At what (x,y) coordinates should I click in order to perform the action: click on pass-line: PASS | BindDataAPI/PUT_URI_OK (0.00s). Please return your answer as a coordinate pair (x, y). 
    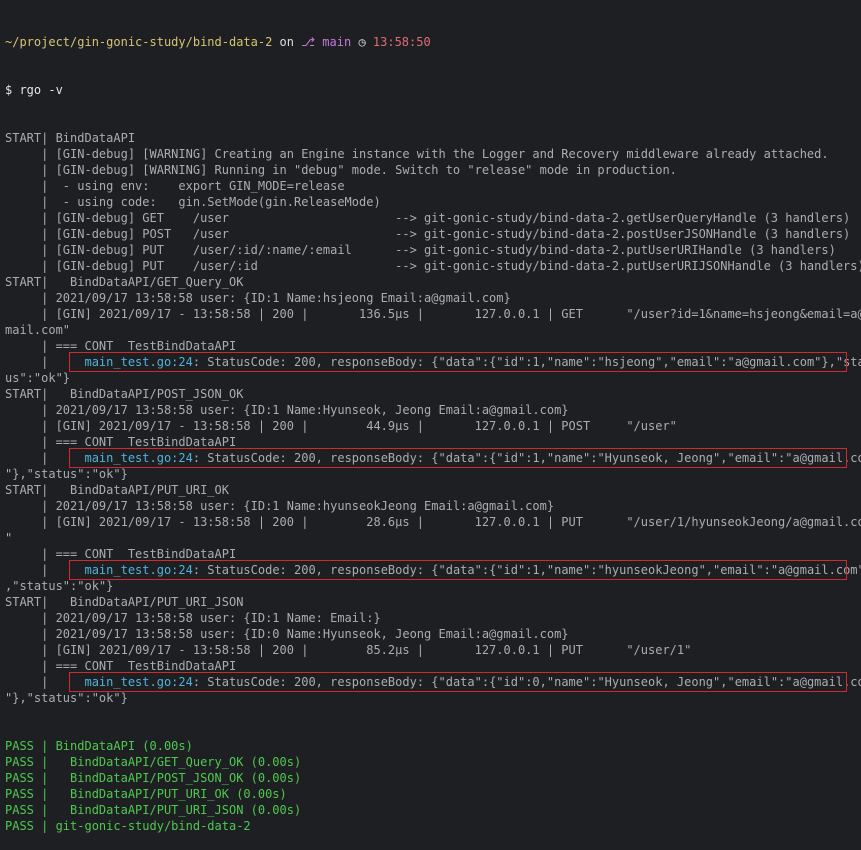
    Looking at the image, I should click on (146, 794).